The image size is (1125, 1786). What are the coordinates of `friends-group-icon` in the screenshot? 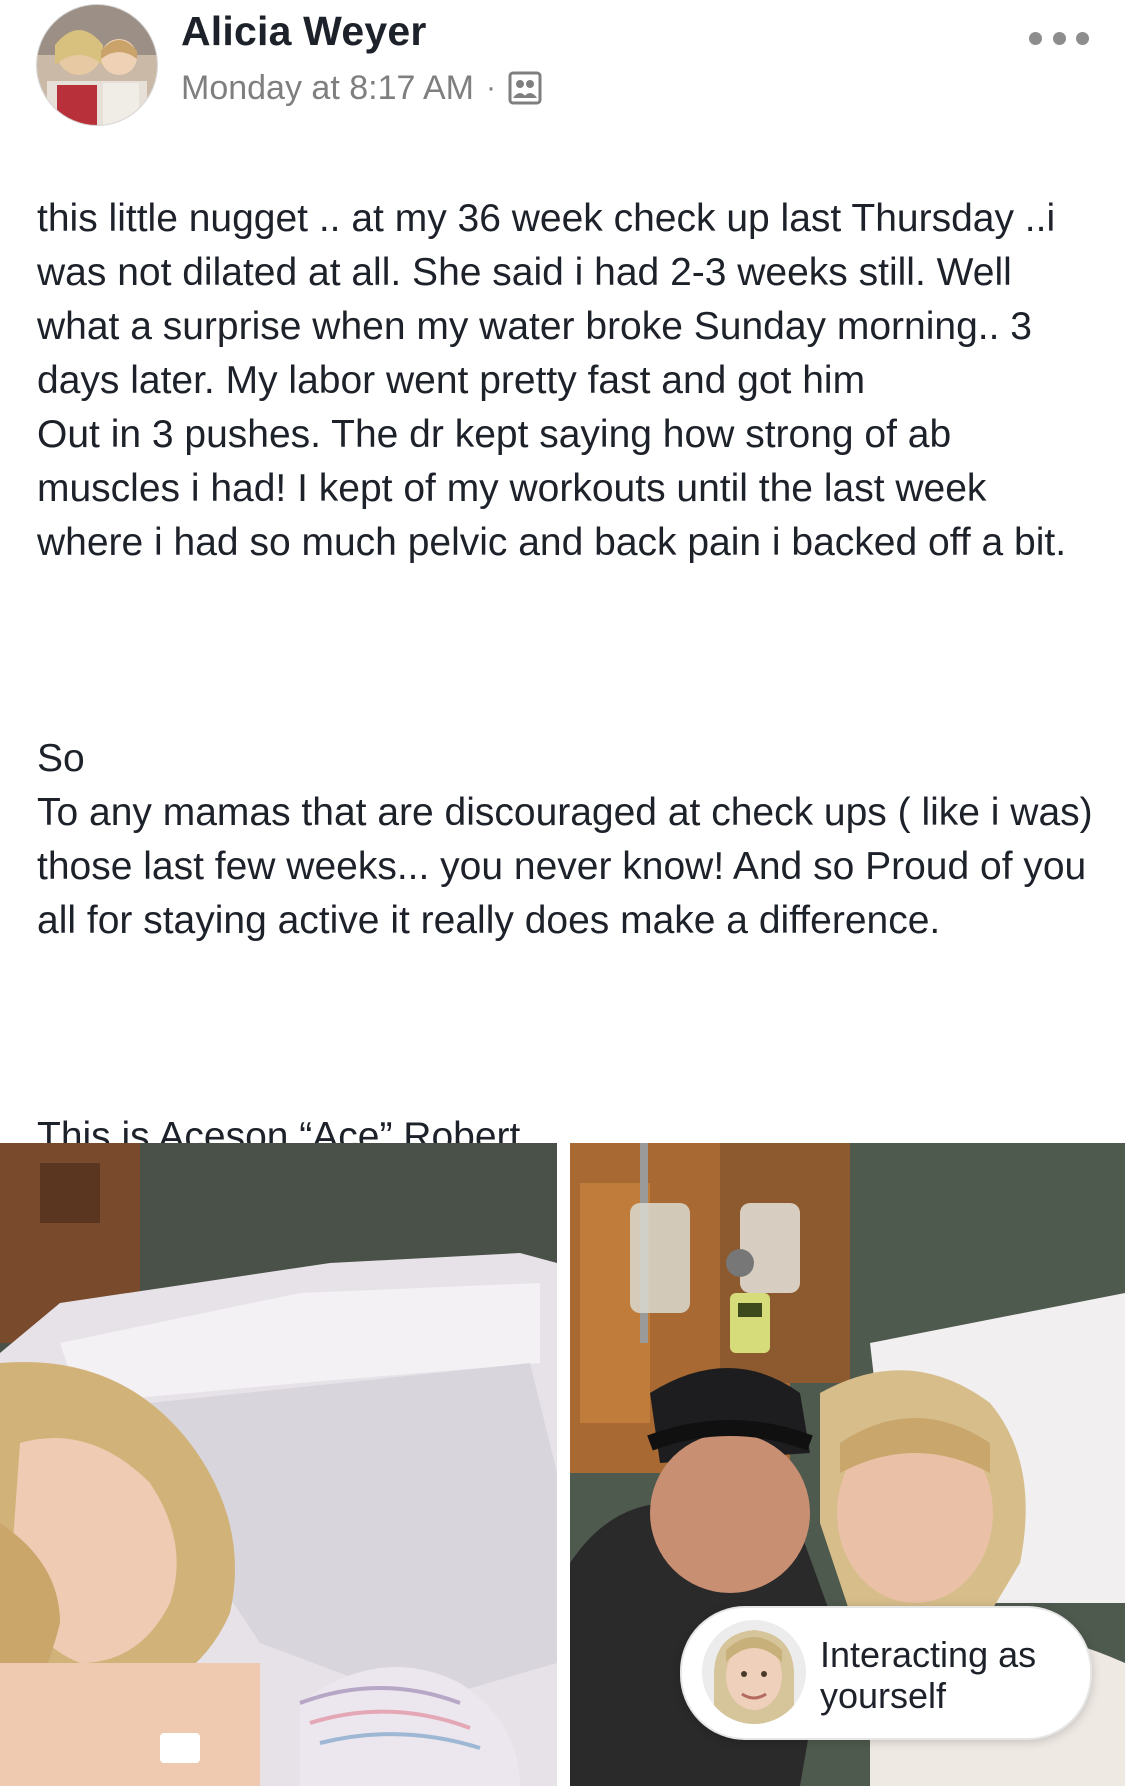 It's located at (525, 88).